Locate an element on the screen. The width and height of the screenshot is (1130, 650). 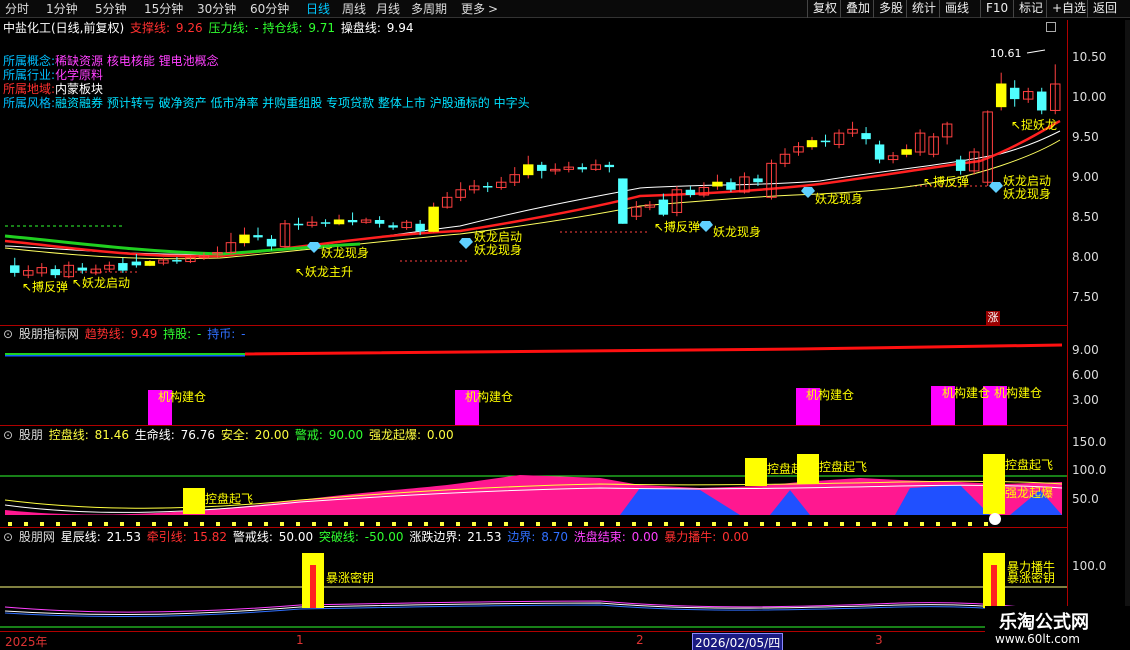
tab-multi-period: 多周期 is located at coordinates (429, 9).